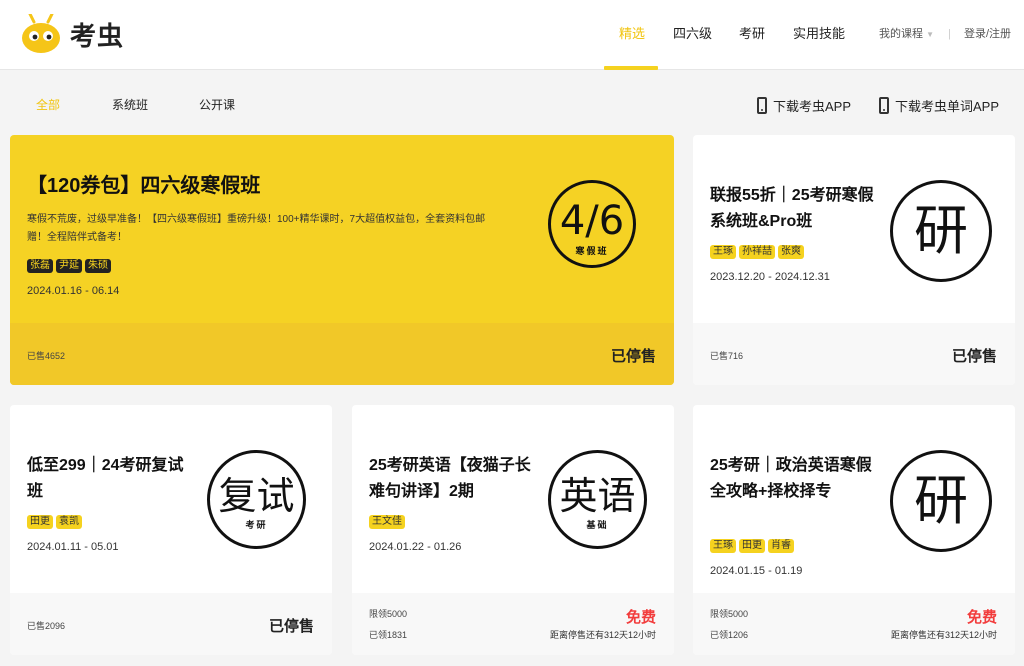 Image resolution: width=1024 pixels, height=666 pixels. What do you see at coordinates (73, 547) in the screenshot?
I see `course-date: 2024.01.11 - 05.01` at bounding box center [73, 547].